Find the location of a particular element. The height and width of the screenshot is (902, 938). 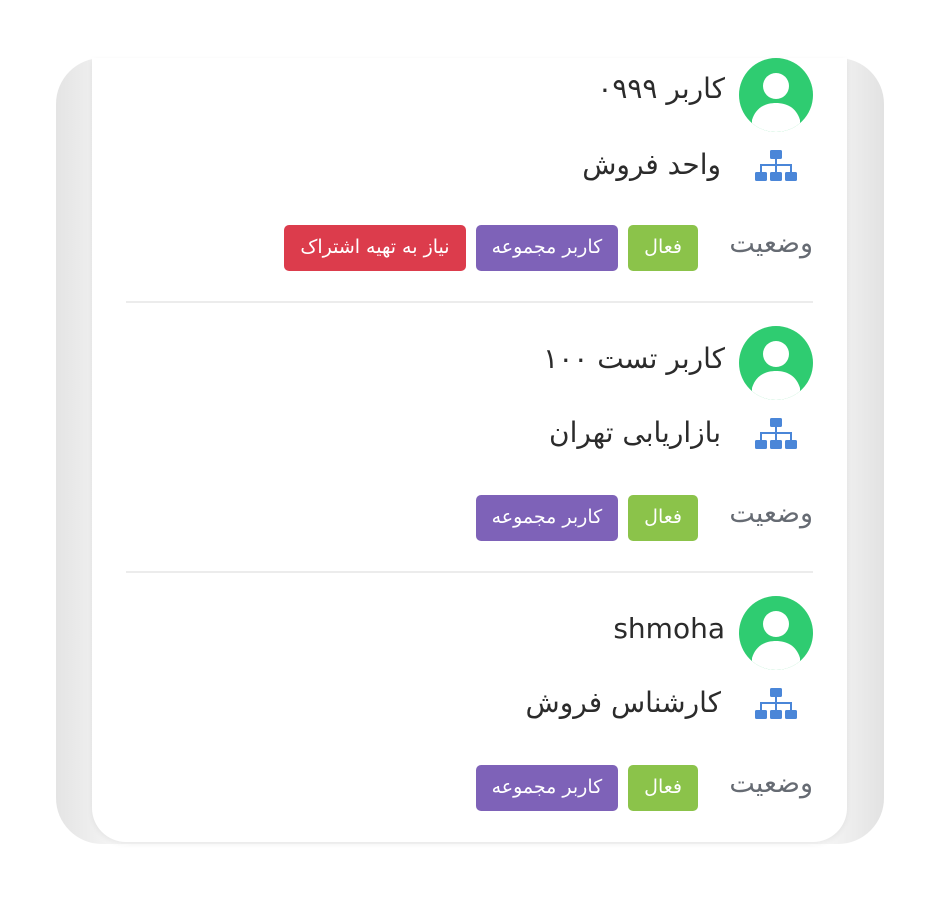

status-badges: فعال کاربر مجموعه نیاز به تهیه اشتراک is located at coordinates (491, 248).